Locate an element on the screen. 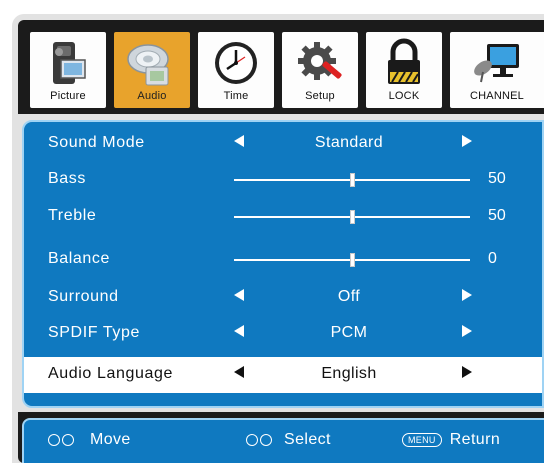 This screenshot has height=463, width=544. tab-label-picture: Picture is located at coordinates (68, 96).